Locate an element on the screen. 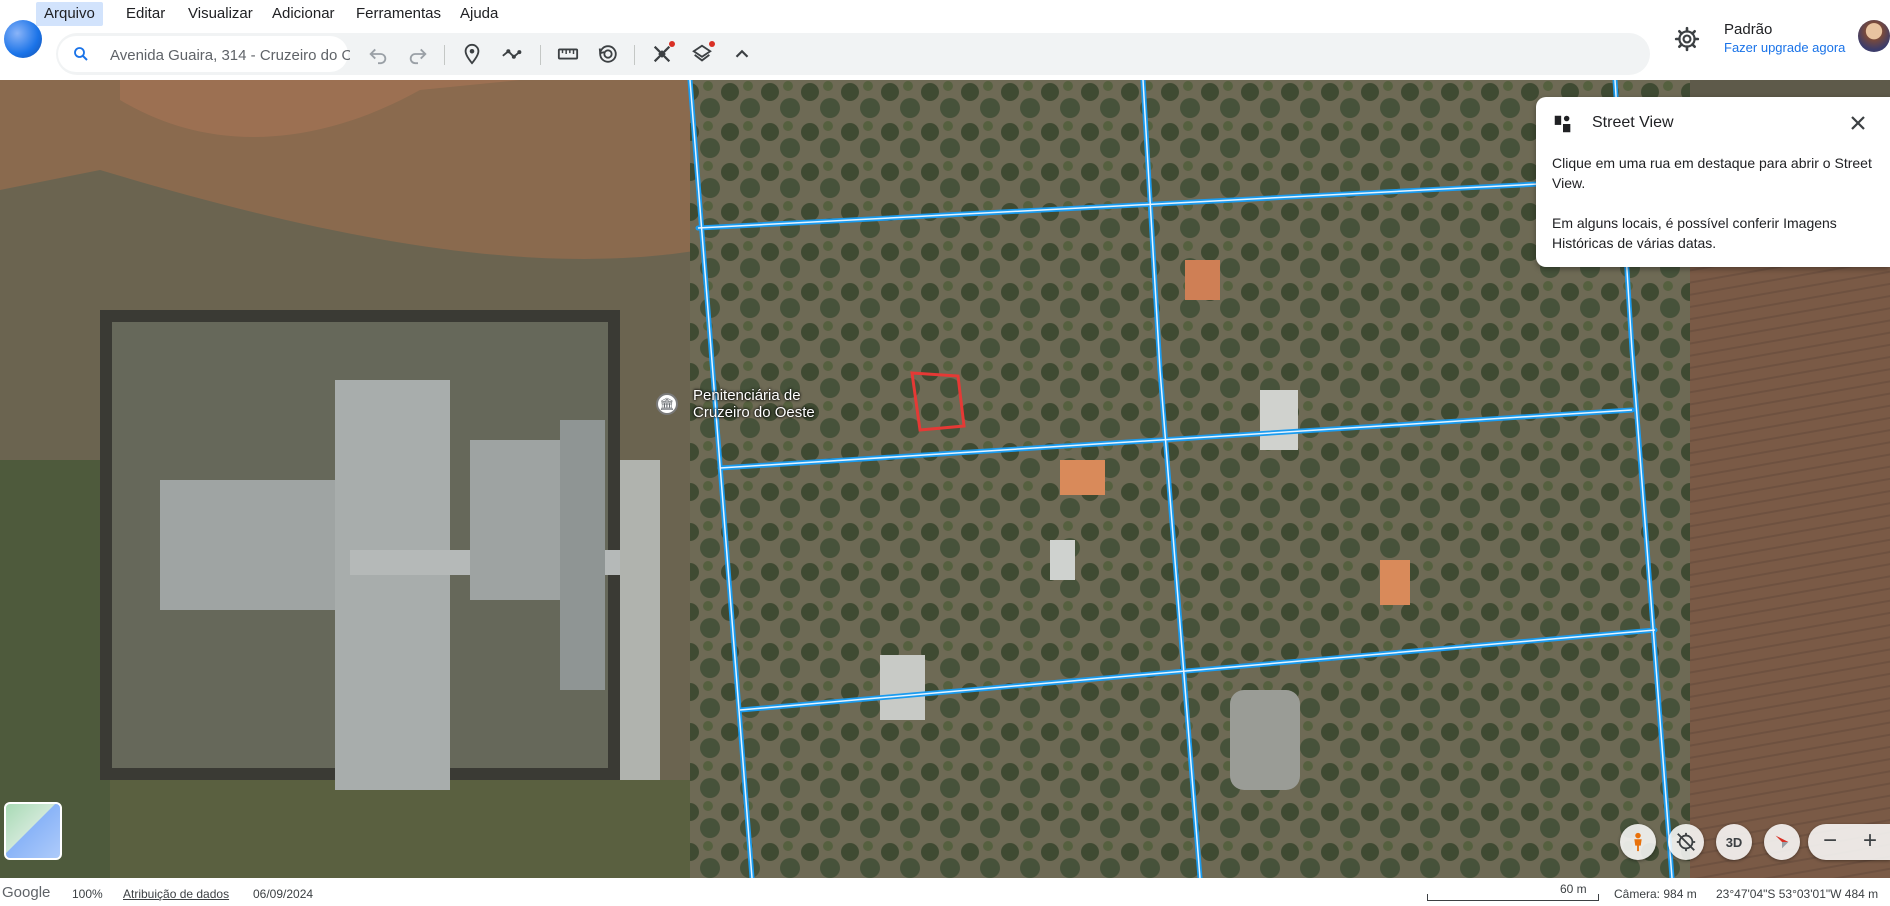  menu-ferramentas: Ferramentas is located at coordinates (398, 14).